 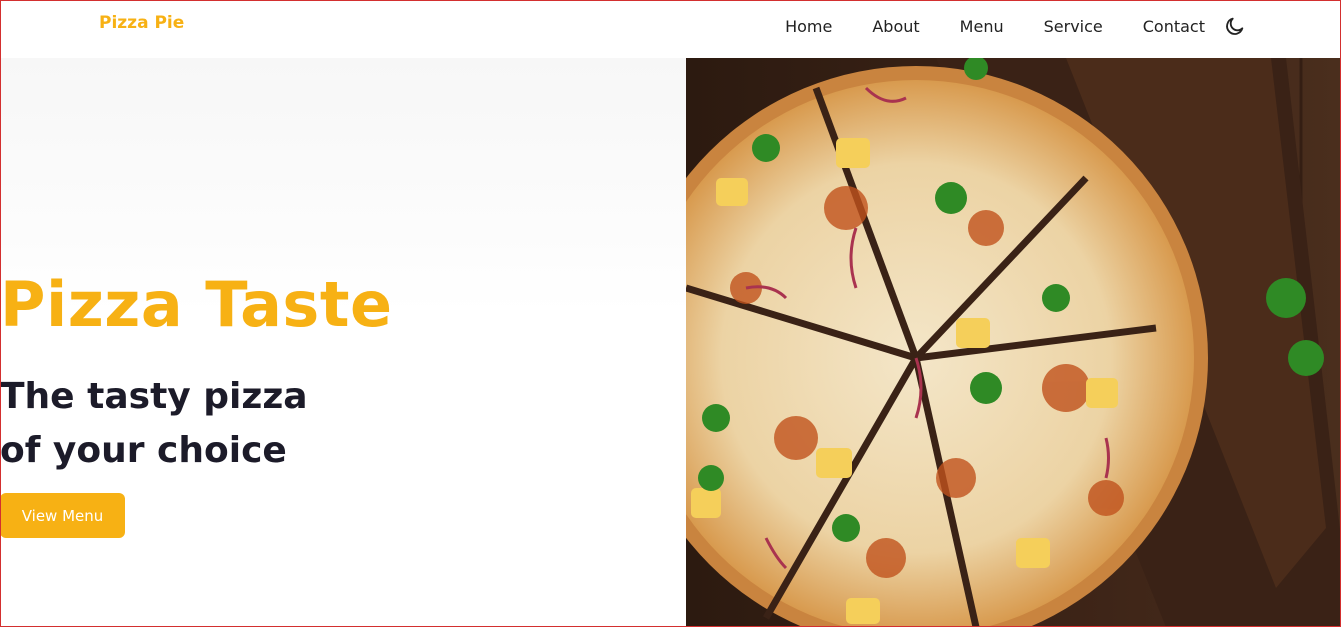 I want to click on hero-subtitle: The tasty pizza of your choice, so click(x=154, y=423).